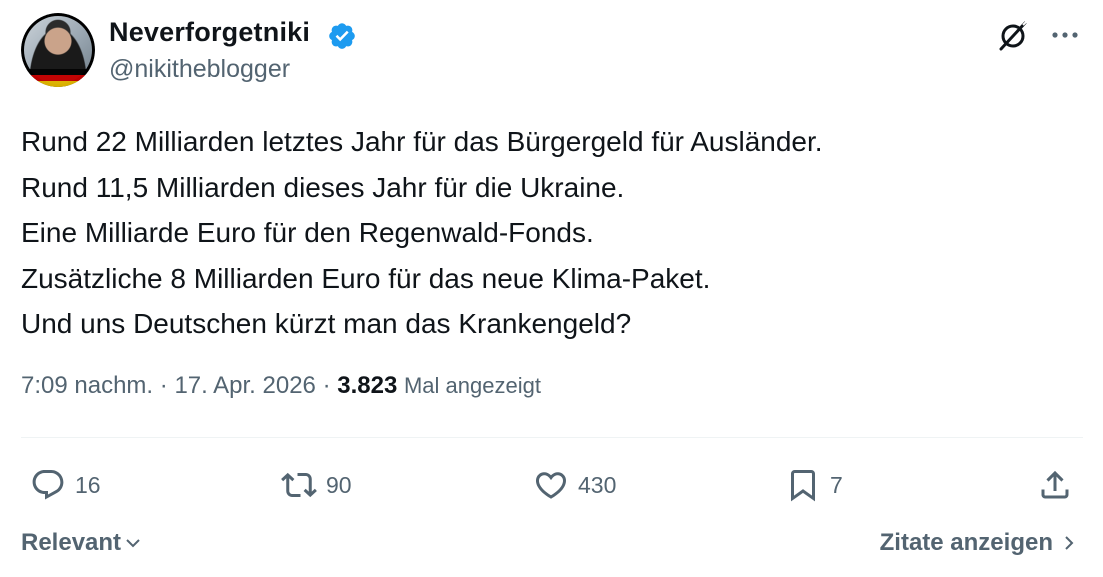  I want to click on tweet-date: 17. Apr. 2026, so click(244, 385).